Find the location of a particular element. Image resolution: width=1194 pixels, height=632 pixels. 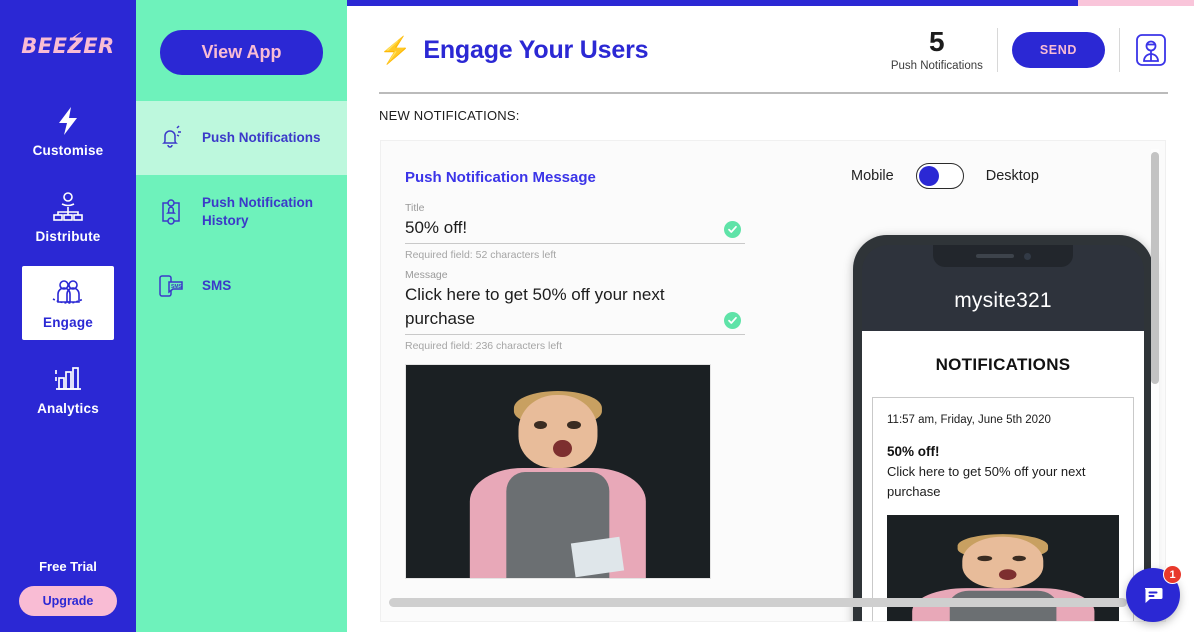

bolt-icon is located at coordinates (68, 121).